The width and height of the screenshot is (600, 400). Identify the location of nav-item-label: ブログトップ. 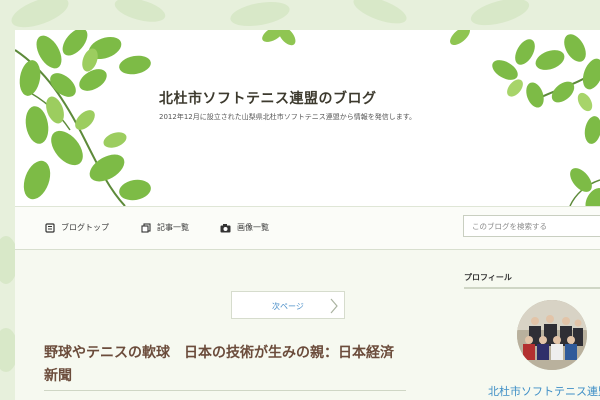
(85, 227).